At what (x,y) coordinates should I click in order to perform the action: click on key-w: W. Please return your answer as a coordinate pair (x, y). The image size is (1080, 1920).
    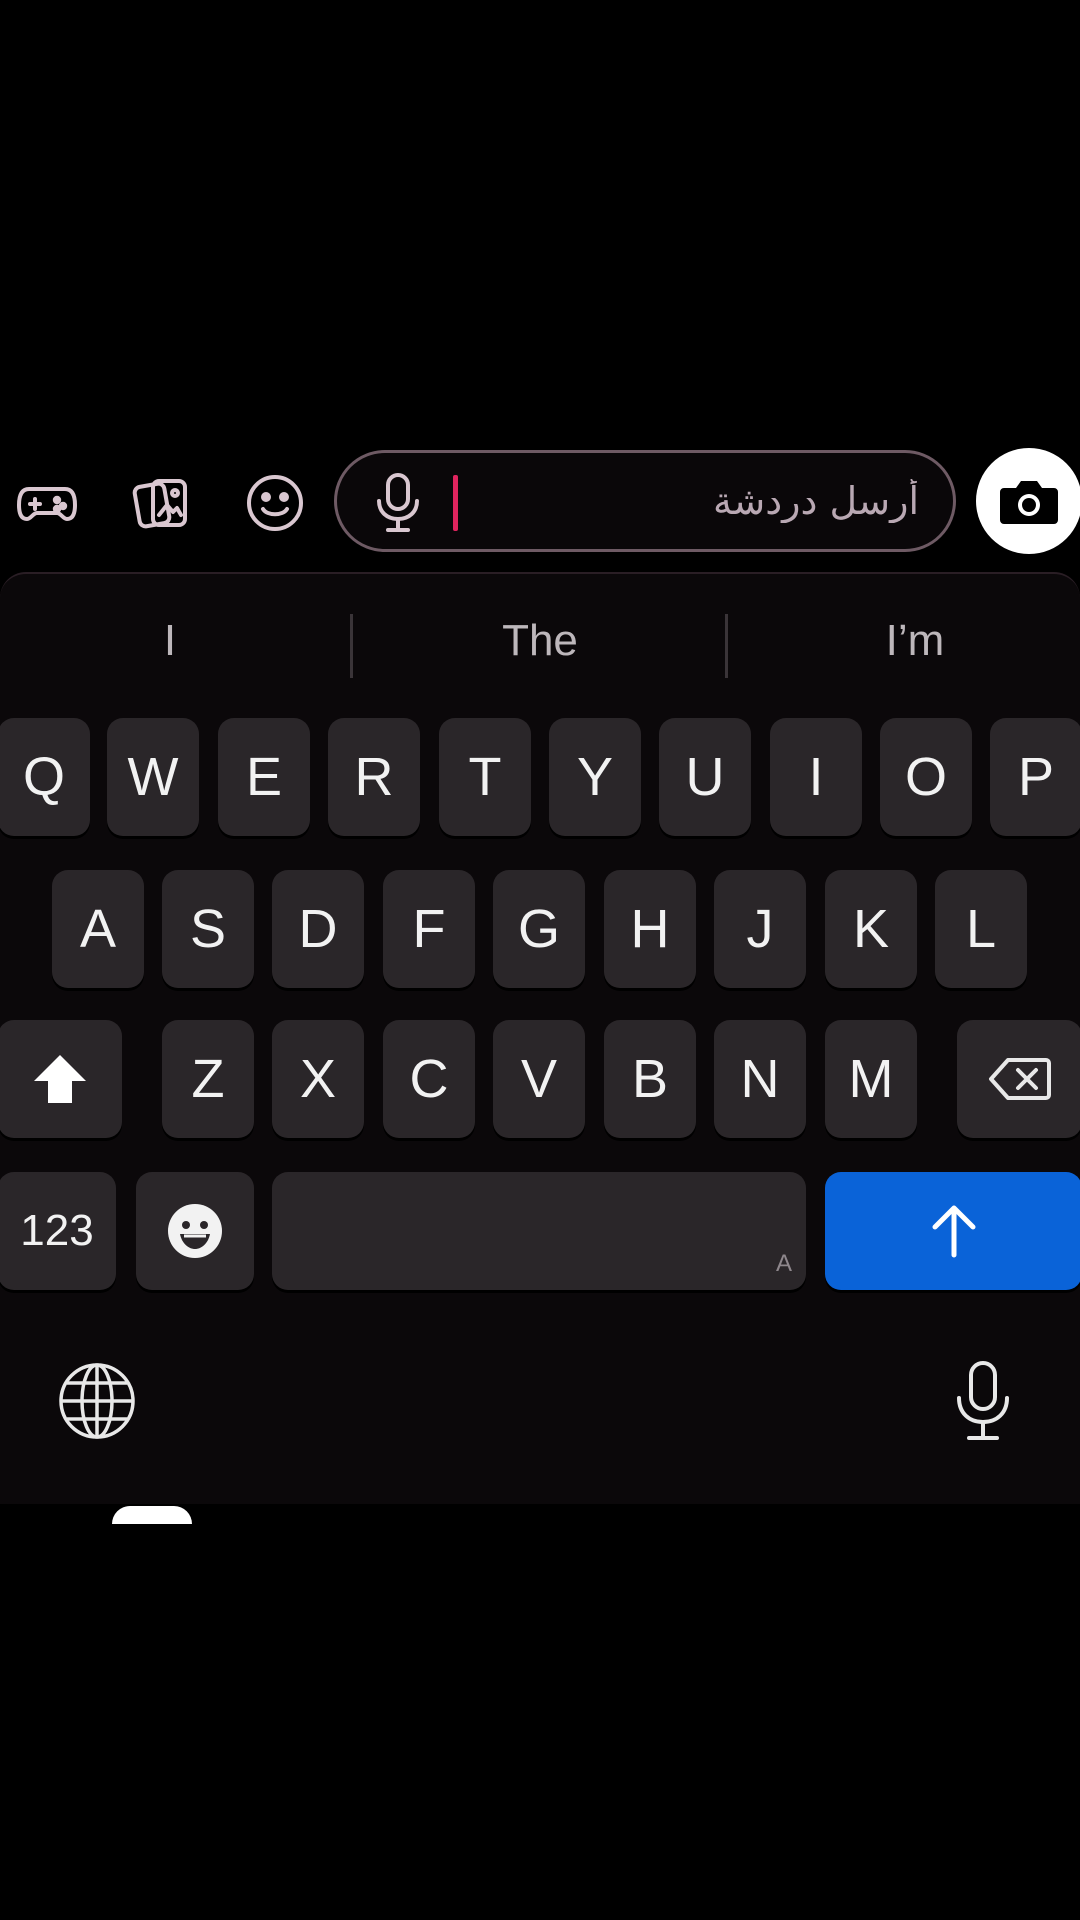
    Looking at the image, I should click on (153, 777).